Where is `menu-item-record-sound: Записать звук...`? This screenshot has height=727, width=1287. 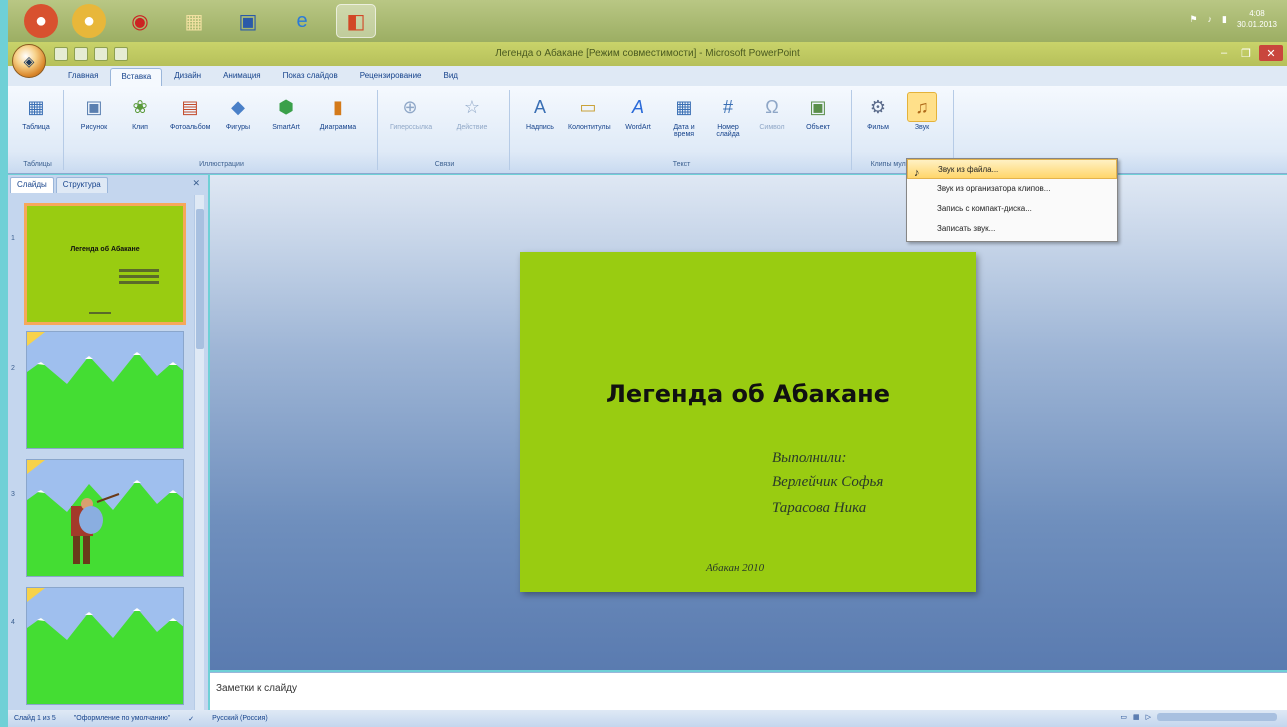 menu-item-record-sound: Записать звук... is located at coordinates (1012, 229).